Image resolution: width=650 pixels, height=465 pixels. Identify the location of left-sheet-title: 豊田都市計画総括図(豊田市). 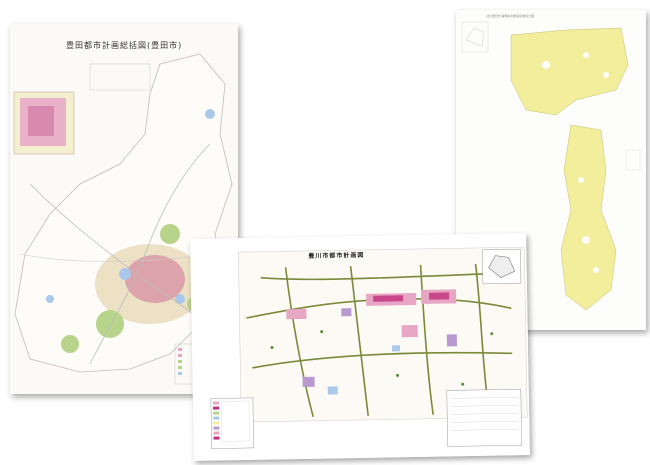
(124, 45).